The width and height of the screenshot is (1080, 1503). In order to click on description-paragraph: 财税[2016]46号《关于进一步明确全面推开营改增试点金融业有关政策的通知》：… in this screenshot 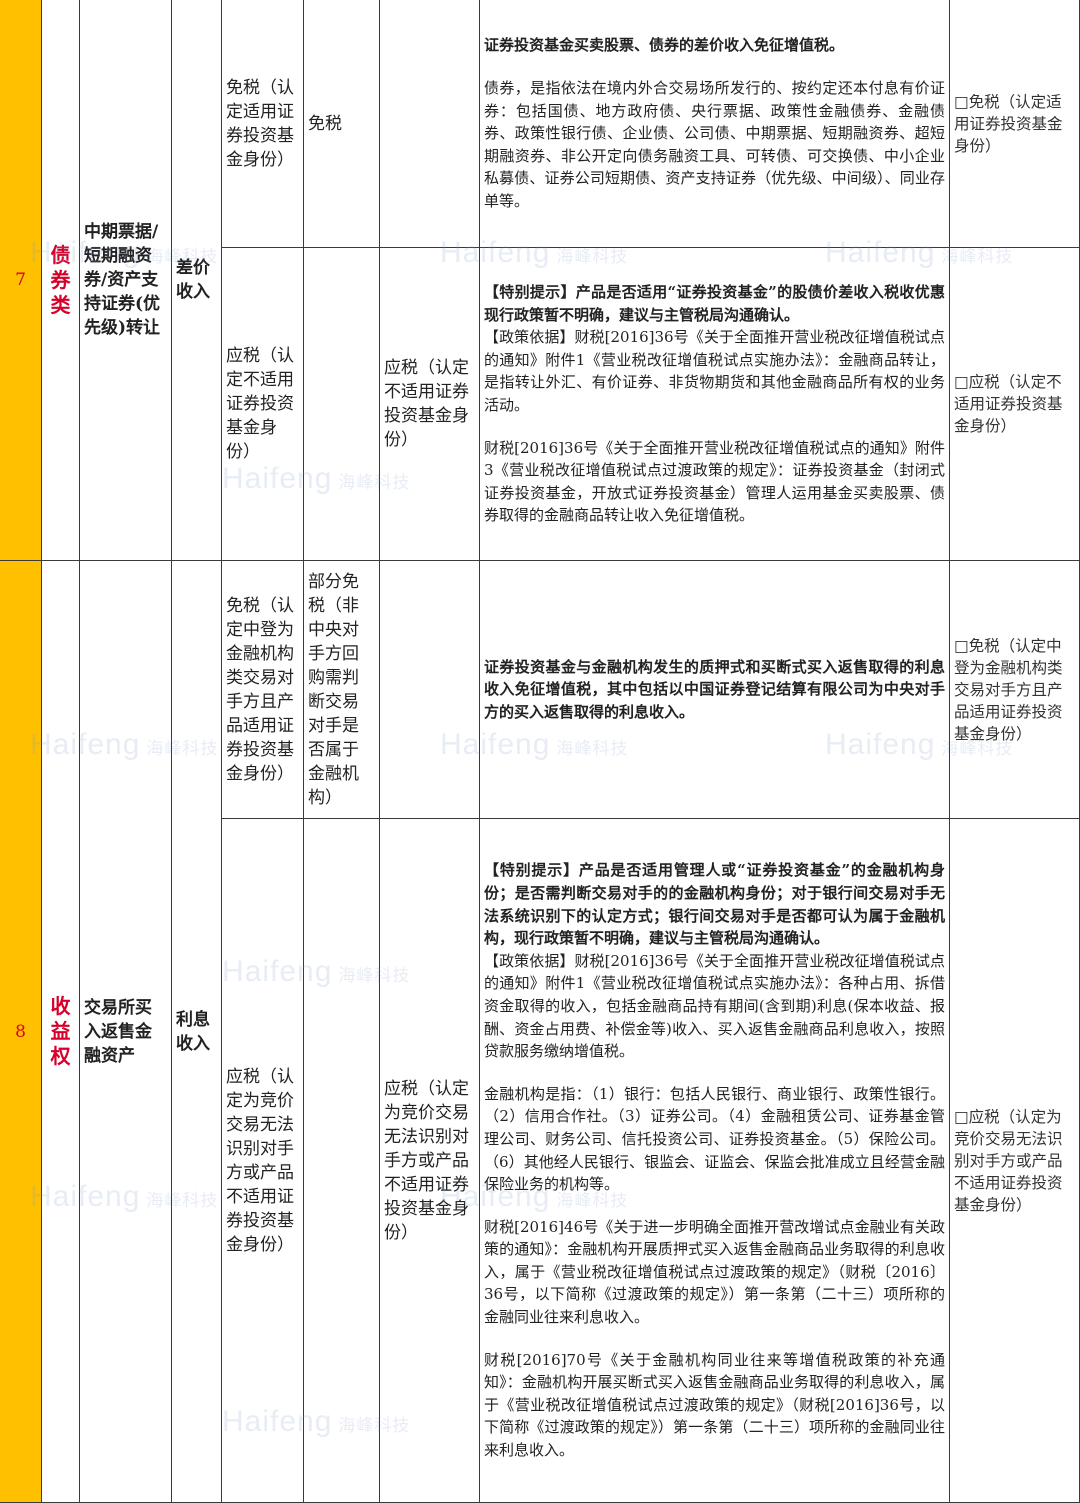, I will do `click(714, 1272)`.